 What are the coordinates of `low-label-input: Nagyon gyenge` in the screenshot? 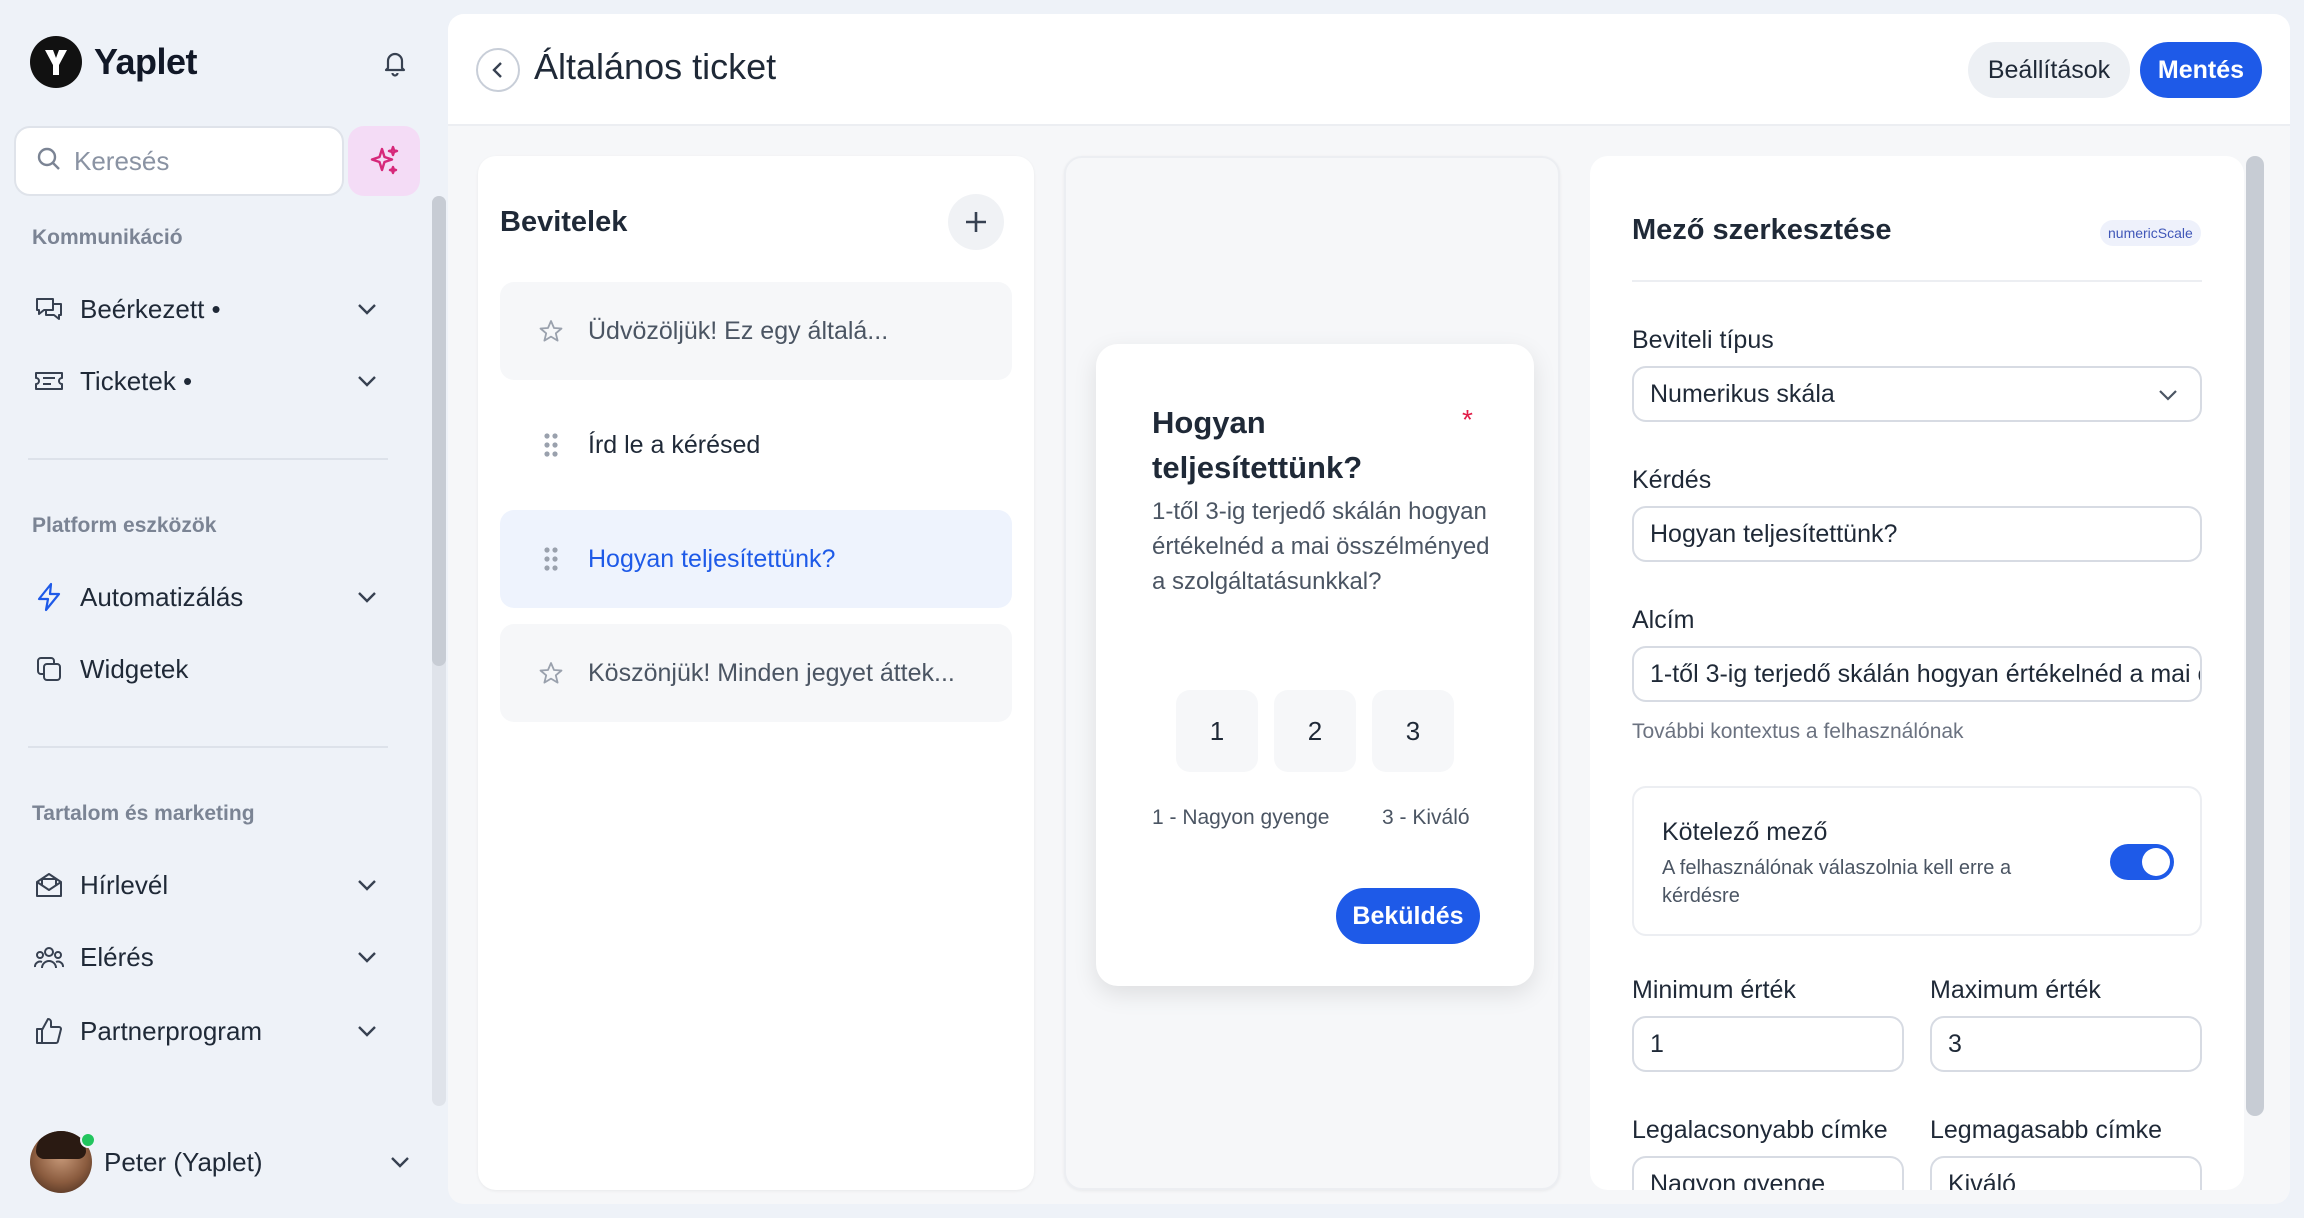 It's located at (1768, 1173).